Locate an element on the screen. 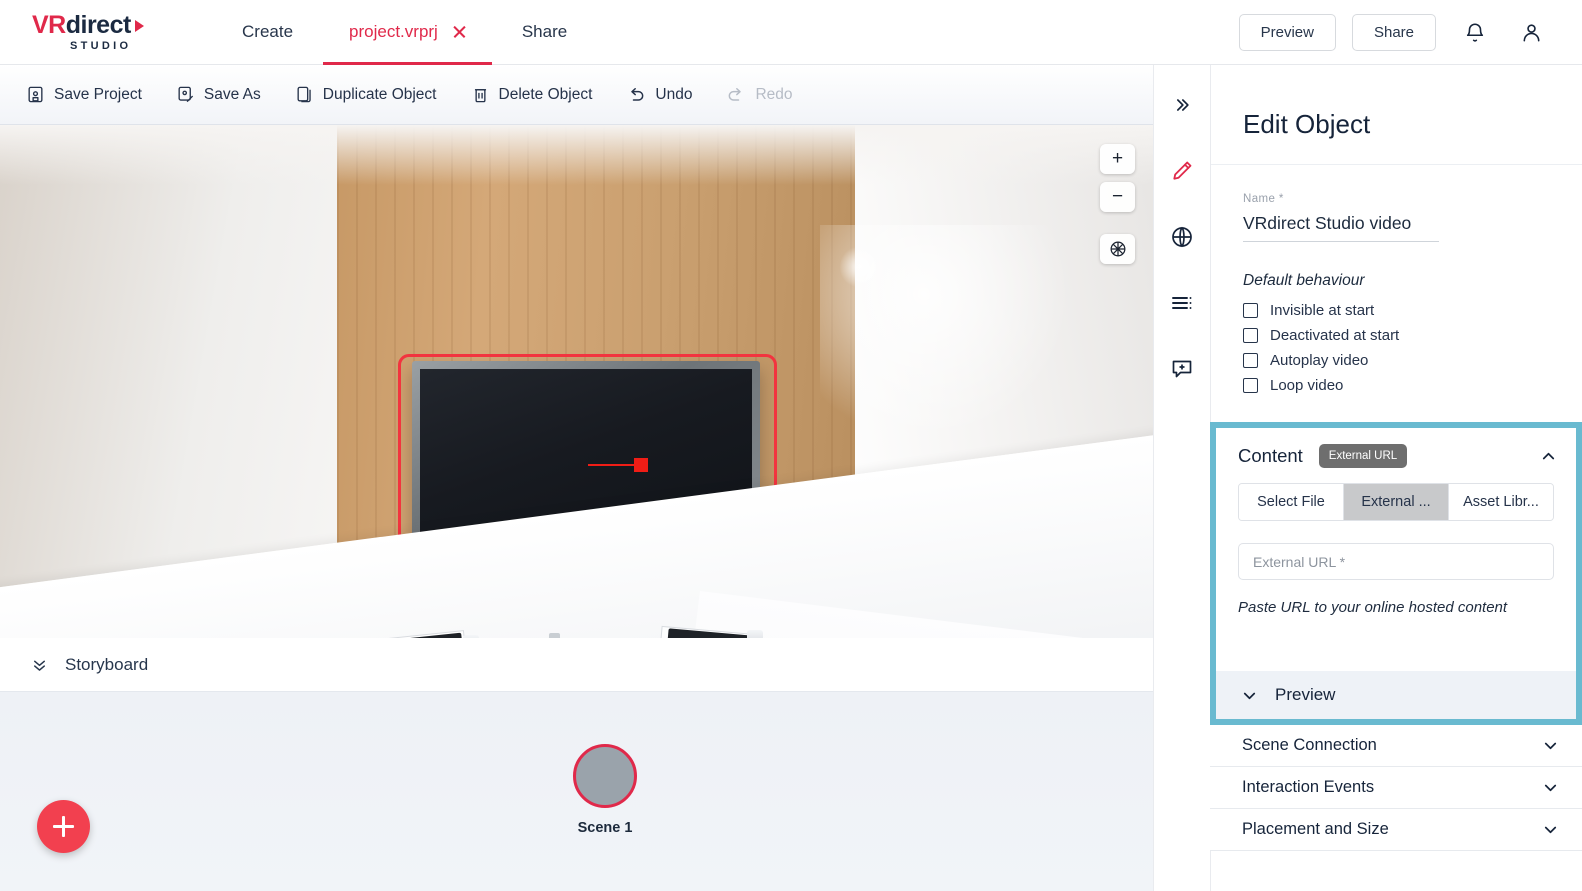  globe-icon is located at coordinates (1182, 237).